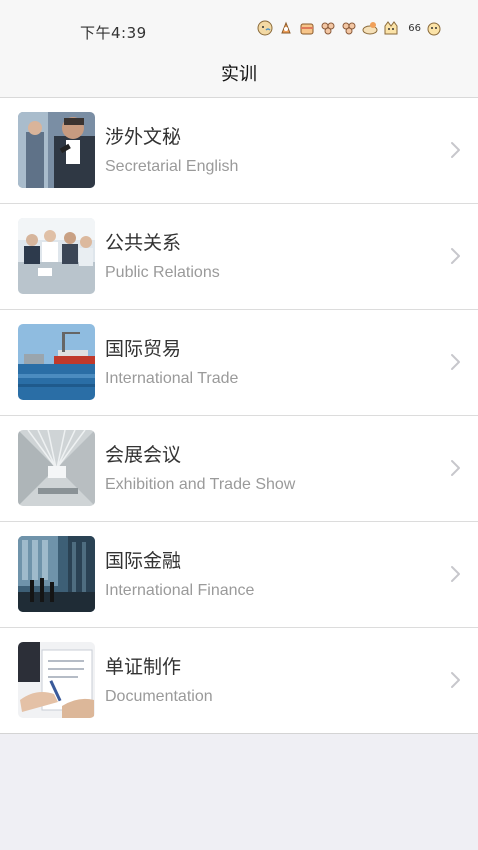  I want to click on navigation-bar: 实训, so click(239, 75).